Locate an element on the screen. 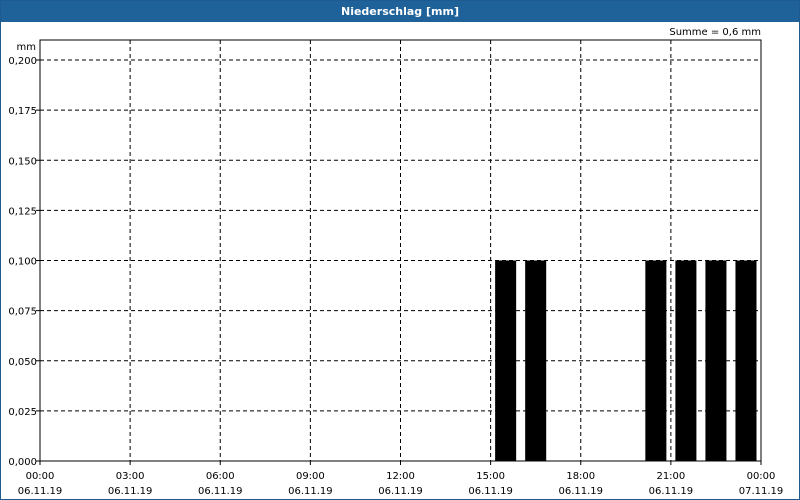  x-tick-time-label: 15:00 is located at coordinates (490, 476).